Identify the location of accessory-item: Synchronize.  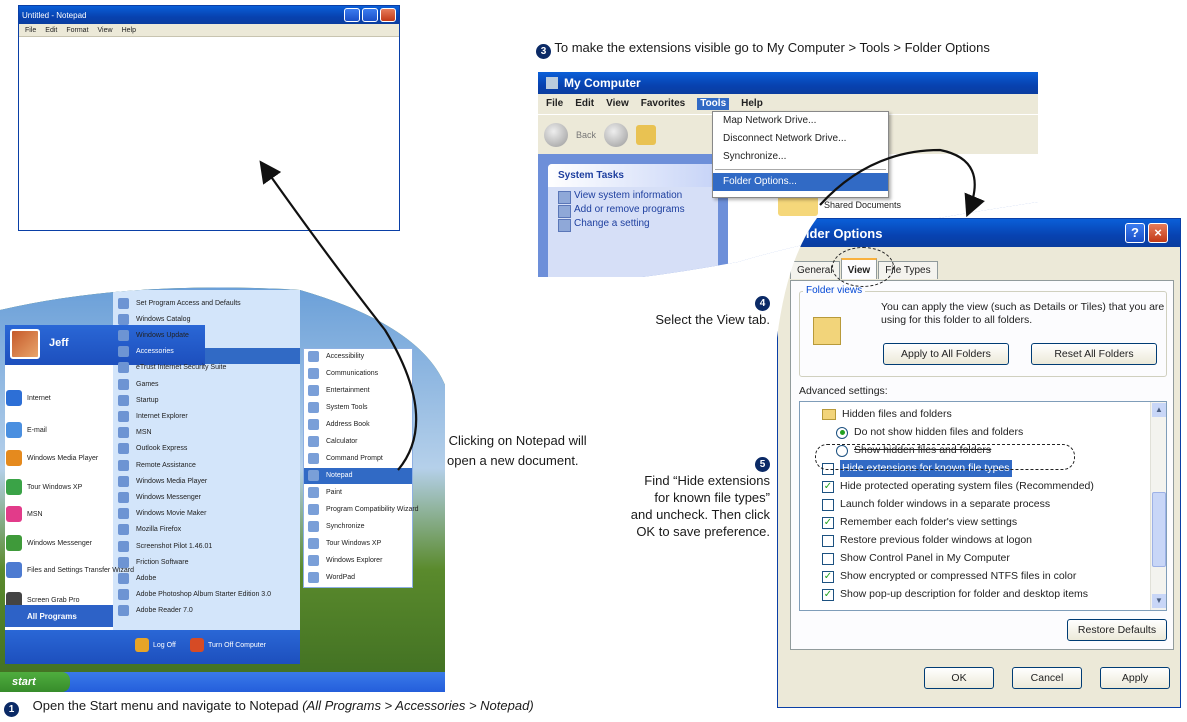
(336, 526).